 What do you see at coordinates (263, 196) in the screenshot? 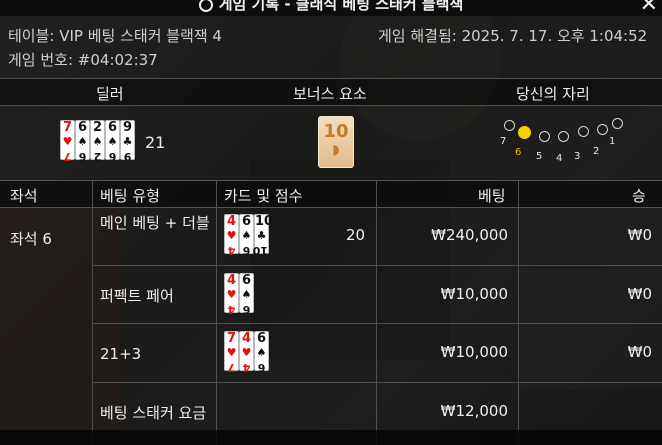
I see `col-cards-score: 카드 및 점수` at bounding box center [263, 196].